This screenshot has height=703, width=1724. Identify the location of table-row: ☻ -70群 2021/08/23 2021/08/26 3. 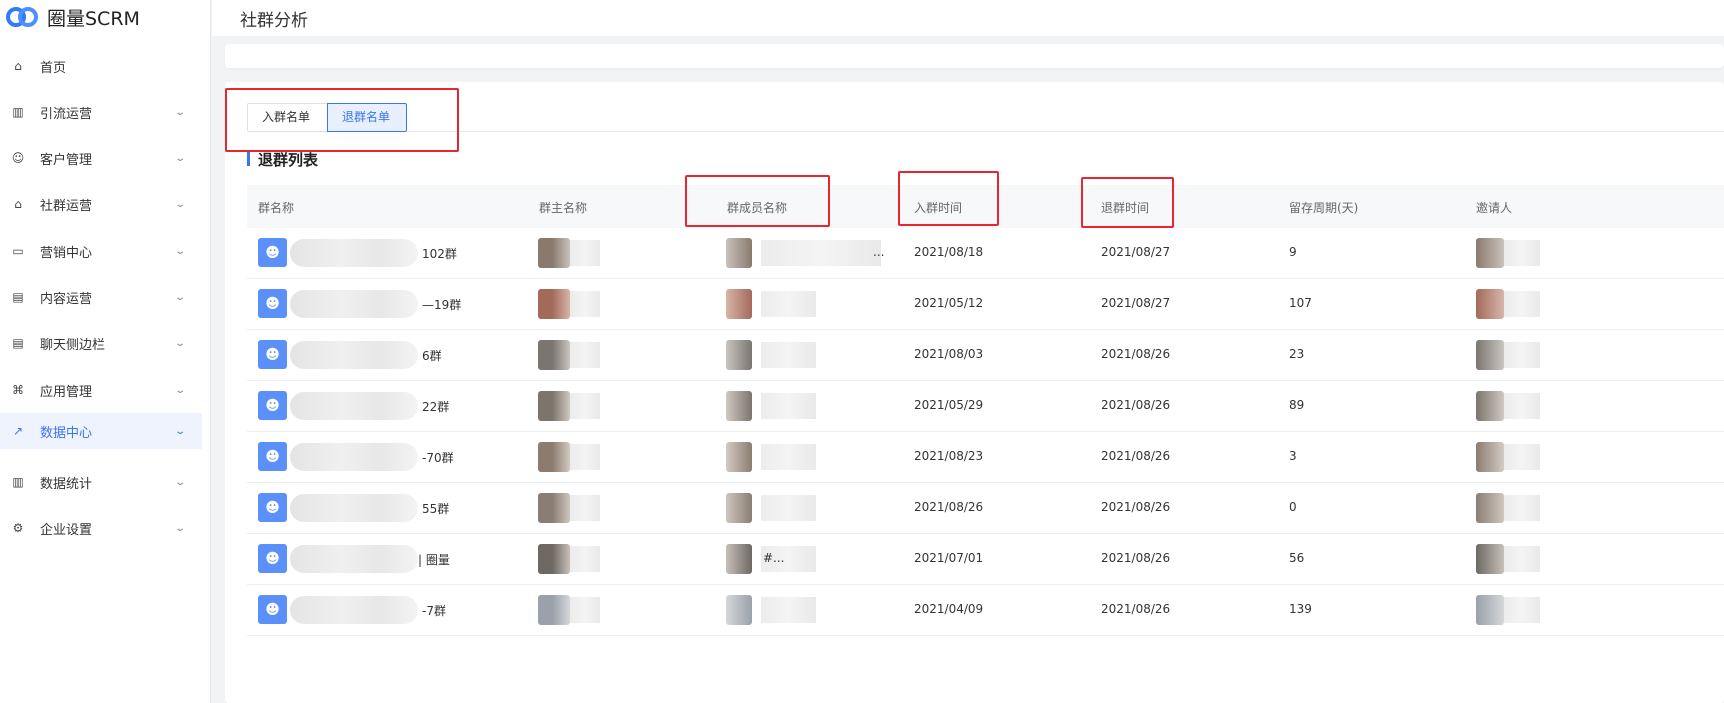
(985, 457).